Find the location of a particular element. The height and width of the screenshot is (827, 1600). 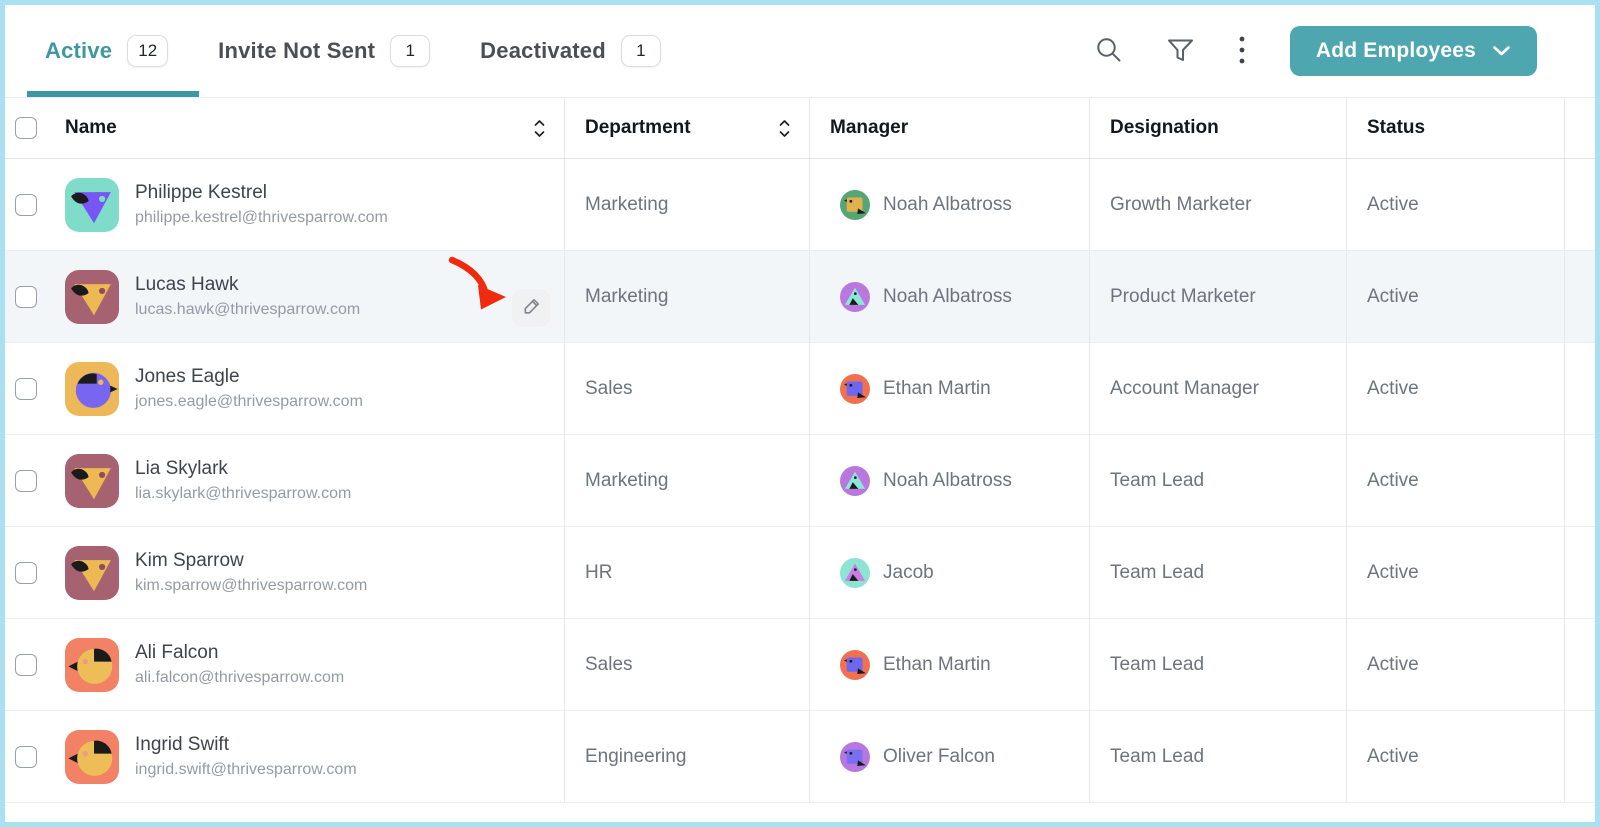

column-header-designation: Designation is located at coordinates (1218, 128).